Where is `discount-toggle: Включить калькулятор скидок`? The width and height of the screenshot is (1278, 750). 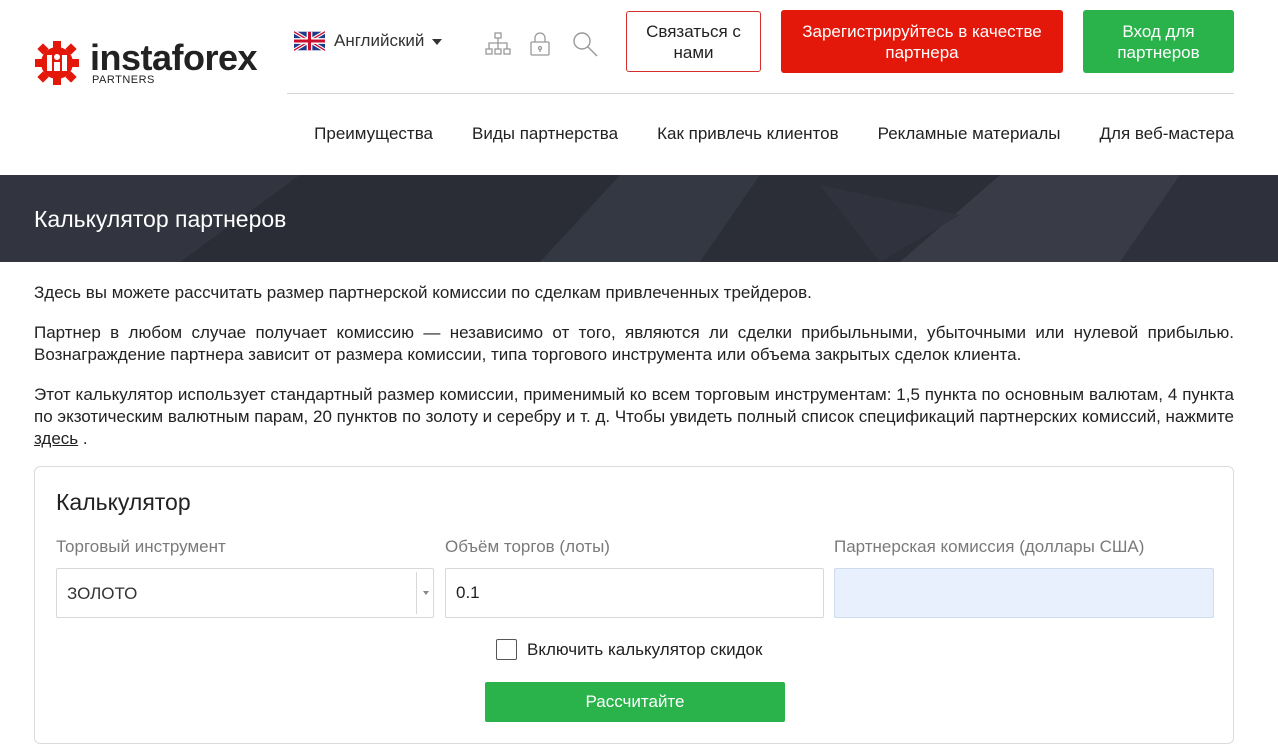
discount-toggle: Включить калькулятор скидок is located at coordinates (629, 649).